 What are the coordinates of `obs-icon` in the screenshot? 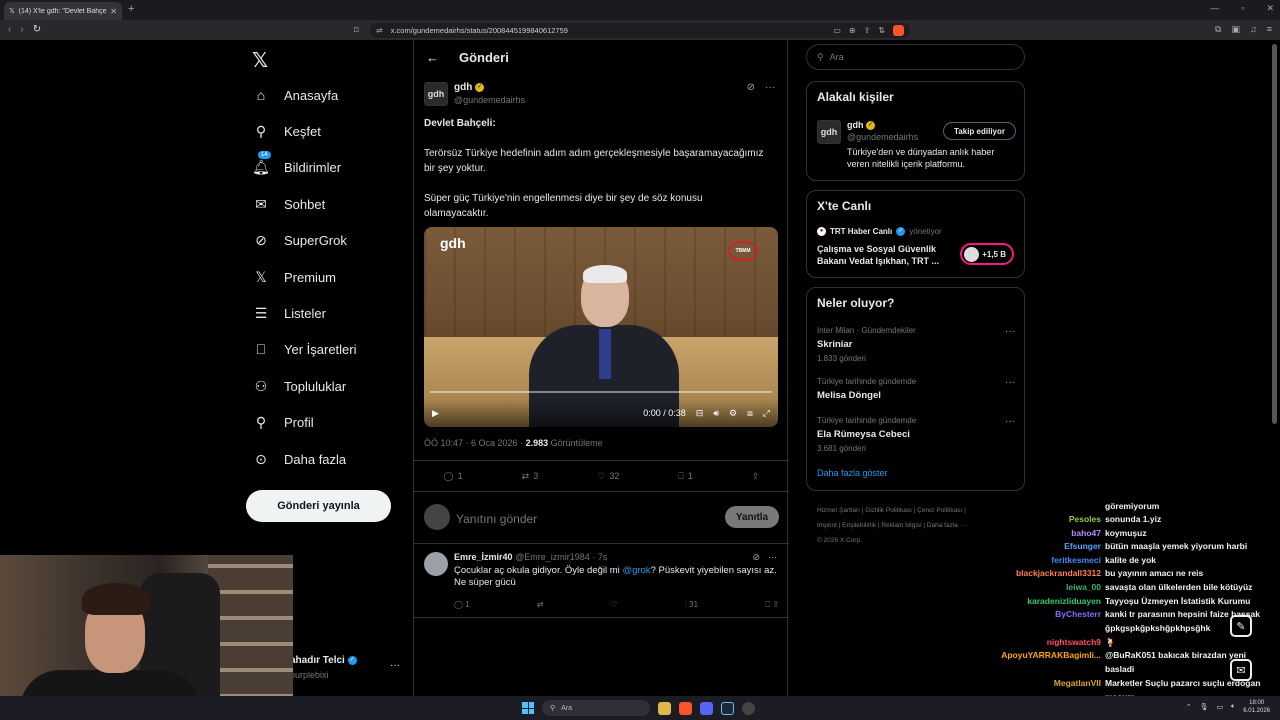 It's located at (748, 708).